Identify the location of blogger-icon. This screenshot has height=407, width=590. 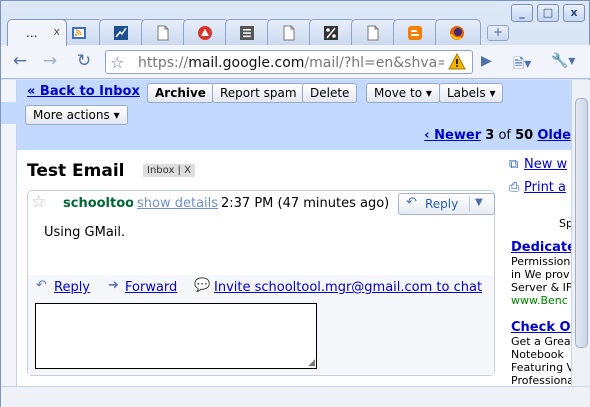
(415, 33).